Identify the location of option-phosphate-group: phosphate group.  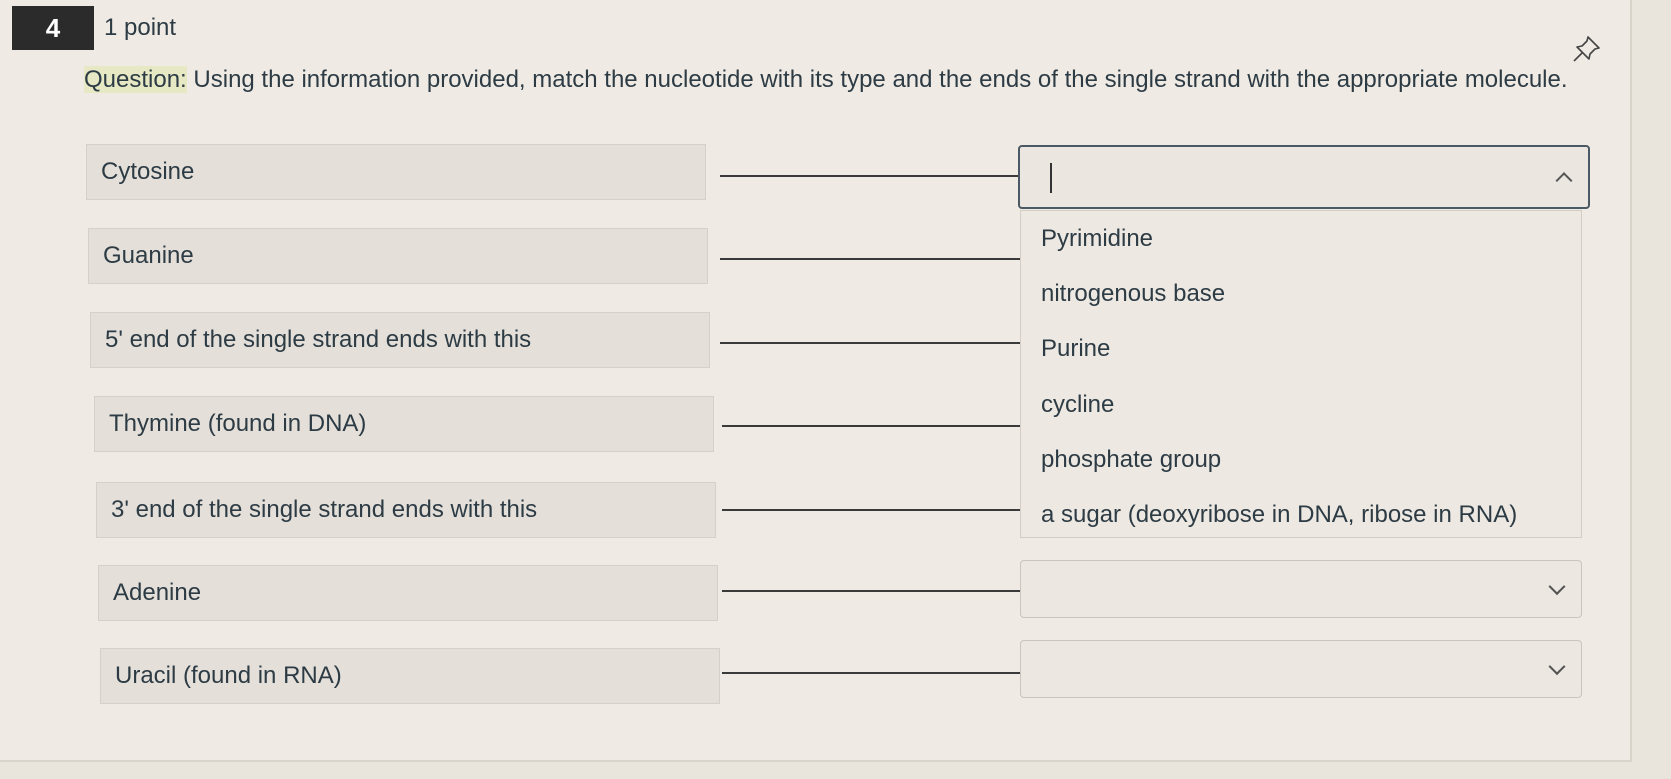
(1131, 460).